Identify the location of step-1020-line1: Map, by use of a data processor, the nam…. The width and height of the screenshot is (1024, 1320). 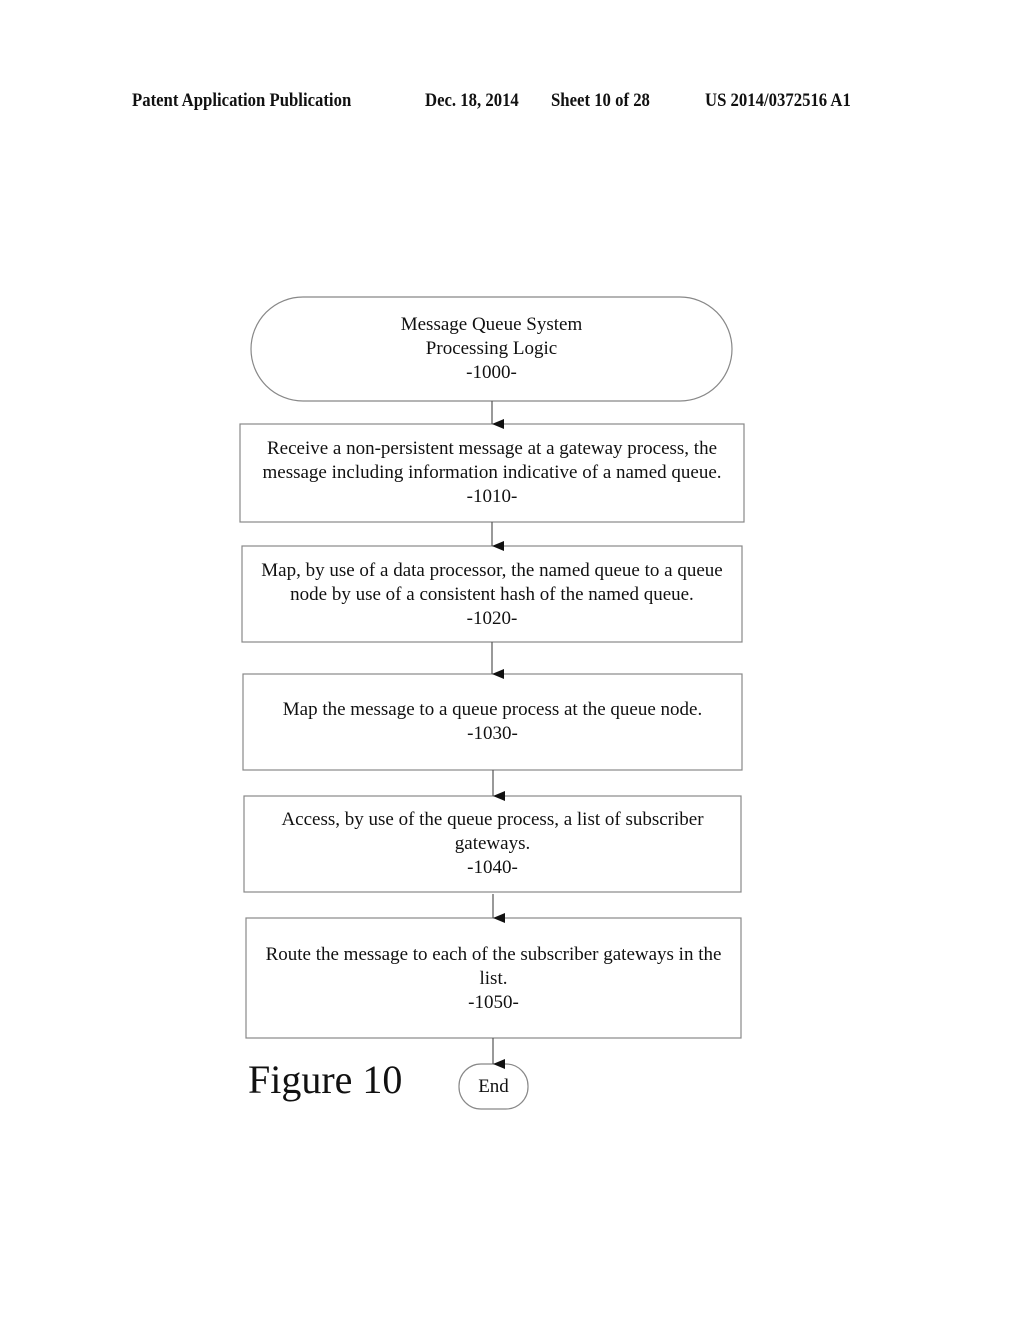
(492, 570).